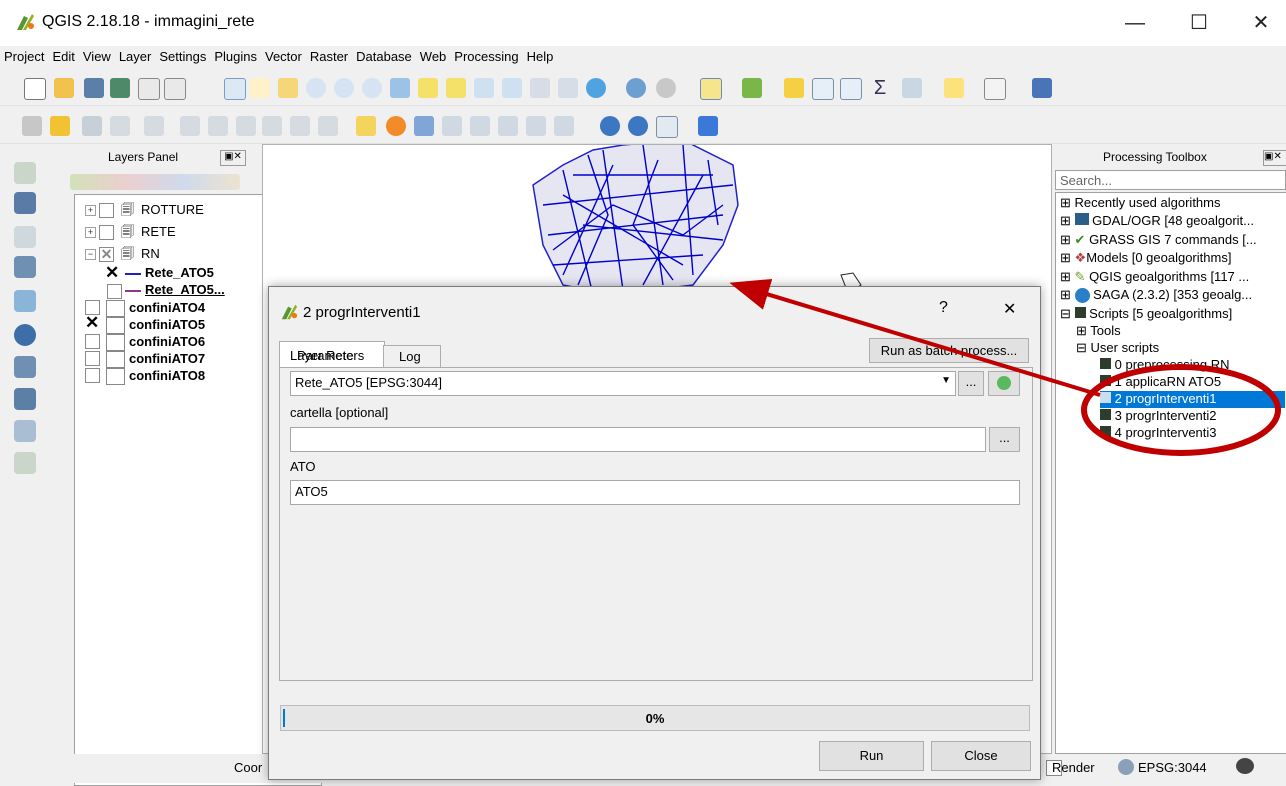  What do you see at coordinates (344, 88) in the screenshot?
I see `zoom-out-icon` at bounding box center [344, 88].